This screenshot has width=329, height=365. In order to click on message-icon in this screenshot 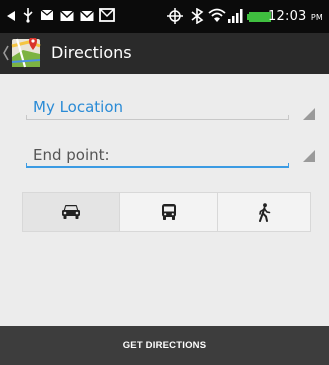, I will do `click(107, 15)`.